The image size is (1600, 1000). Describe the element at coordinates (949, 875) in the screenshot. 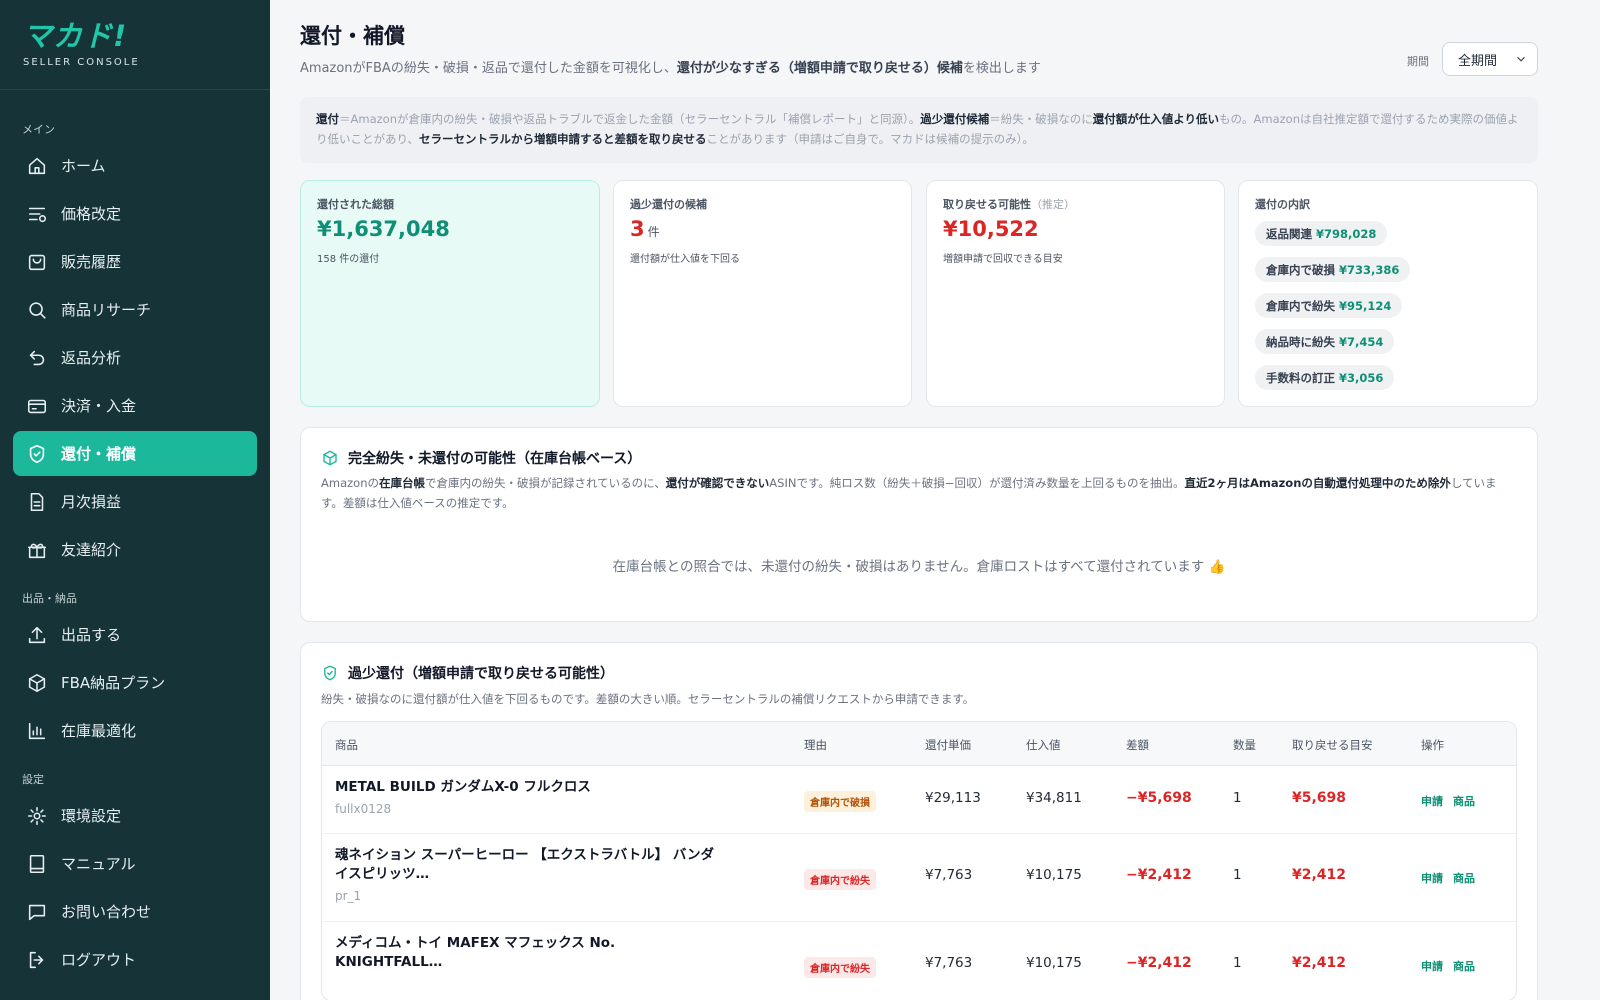

I see `unit-price: ¥7,763` at that location.